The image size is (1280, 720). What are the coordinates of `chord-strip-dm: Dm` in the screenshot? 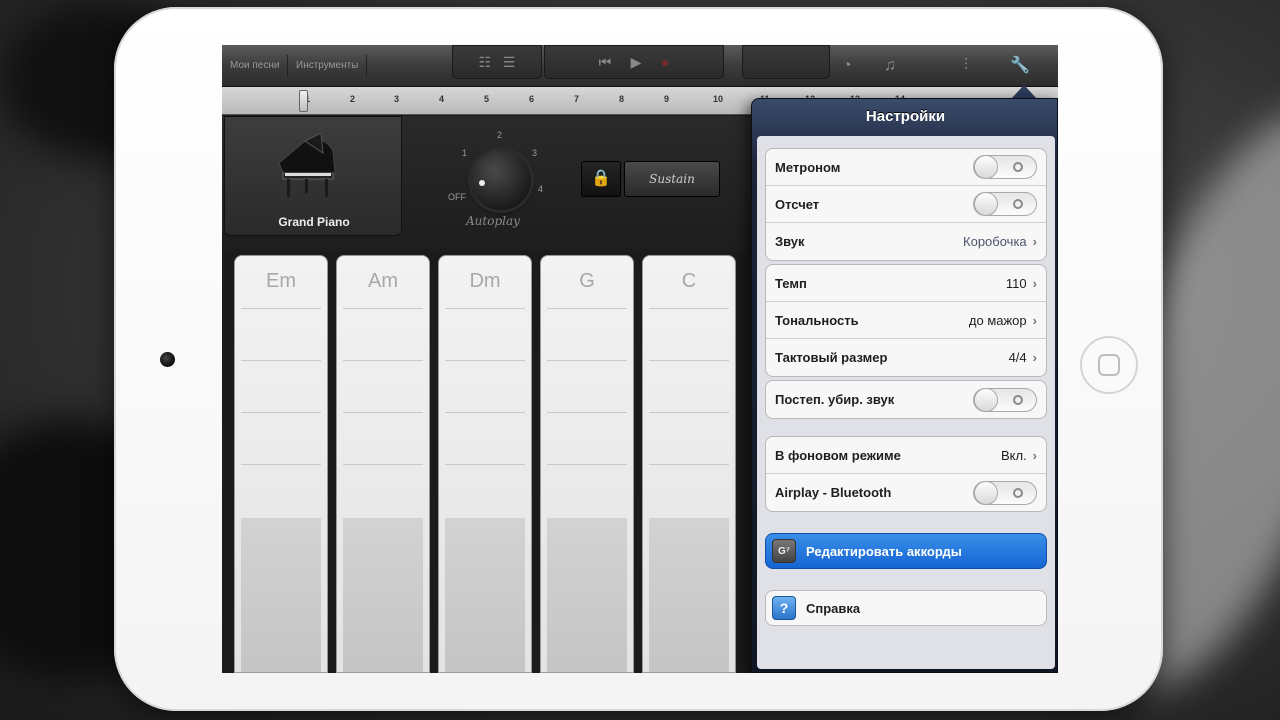 It's located at (485, 464).